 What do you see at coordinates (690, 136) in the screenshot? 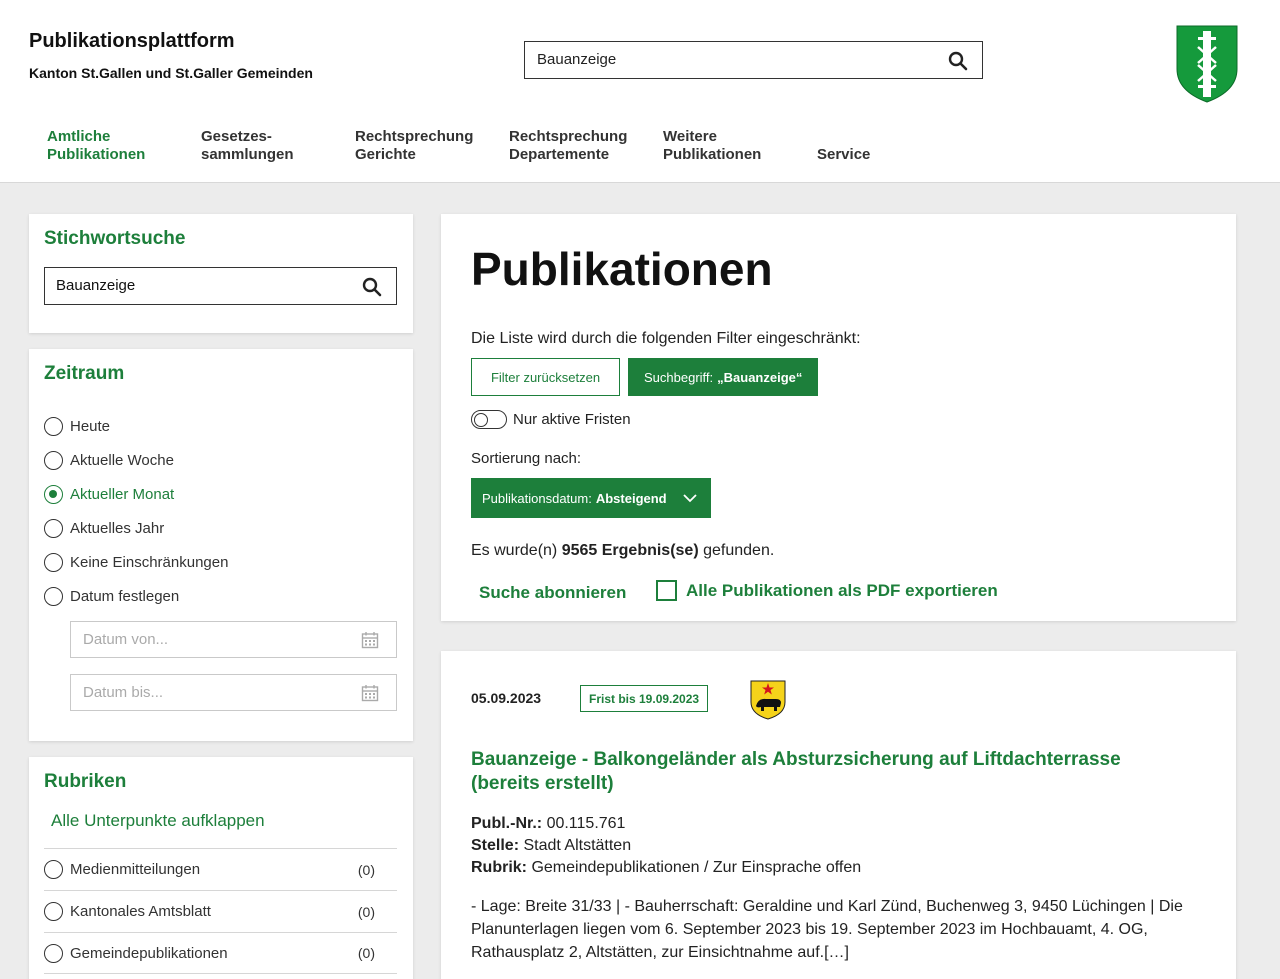
I see `nav-label-line1: Weitere` at bounding box center [690, 136].